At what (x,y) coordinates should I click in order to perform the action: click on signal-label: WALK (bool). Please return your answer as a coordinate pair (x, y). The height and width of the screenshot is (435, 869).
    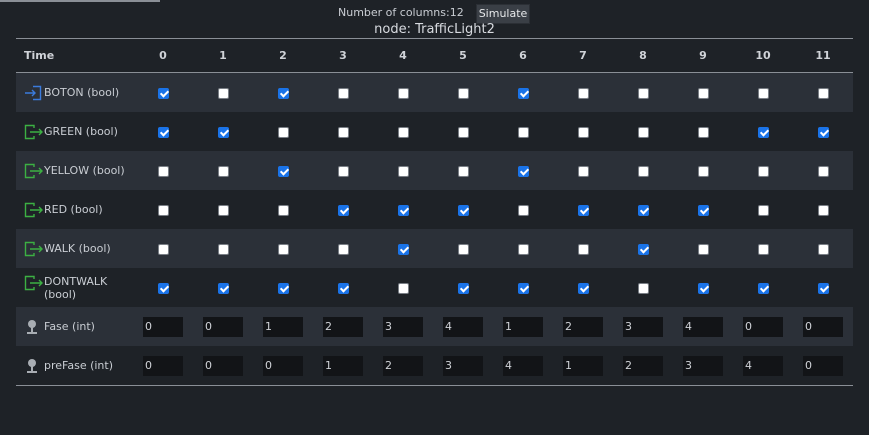
    Looking at the image, I should click on (77, 248).